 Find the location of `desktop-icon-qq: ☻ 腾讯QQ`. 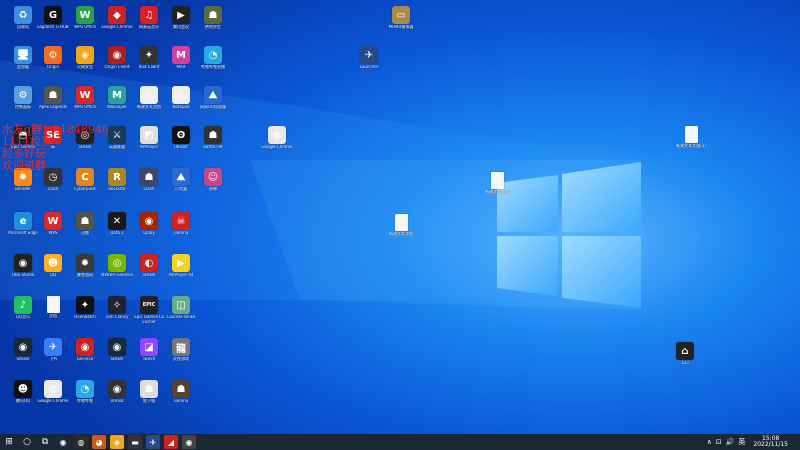

desktop-icon-qq: ☻ 腾讯QQ is located at coordinates (23, 392).